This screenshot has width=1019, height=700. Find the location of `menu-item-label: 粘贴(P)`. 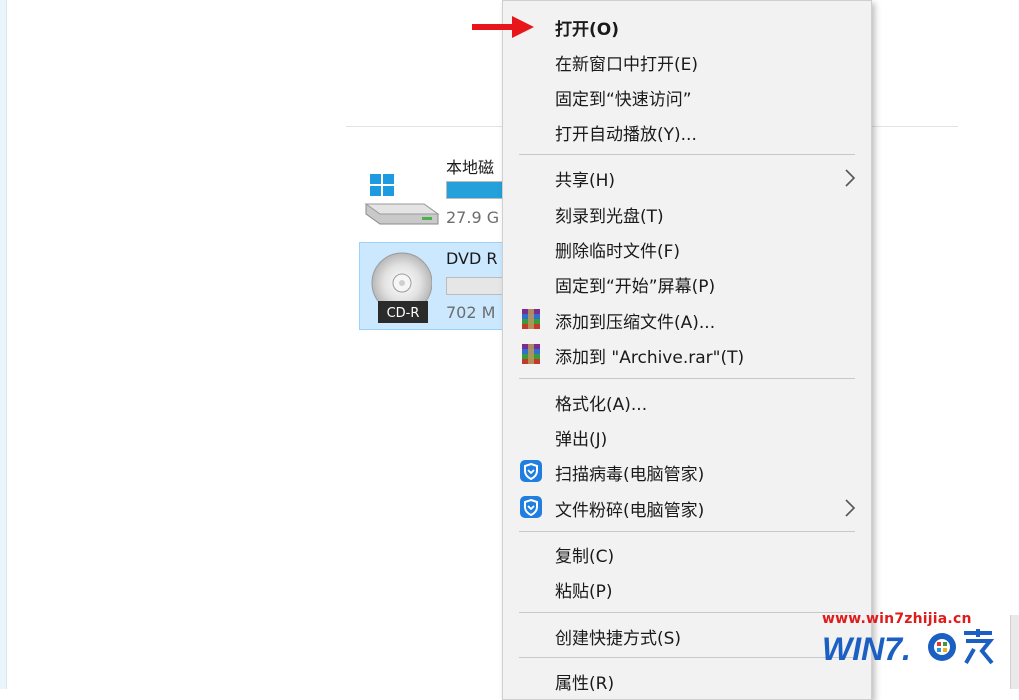

menu-item-label: 粘贴(P) is located at coordinates (584, 592).